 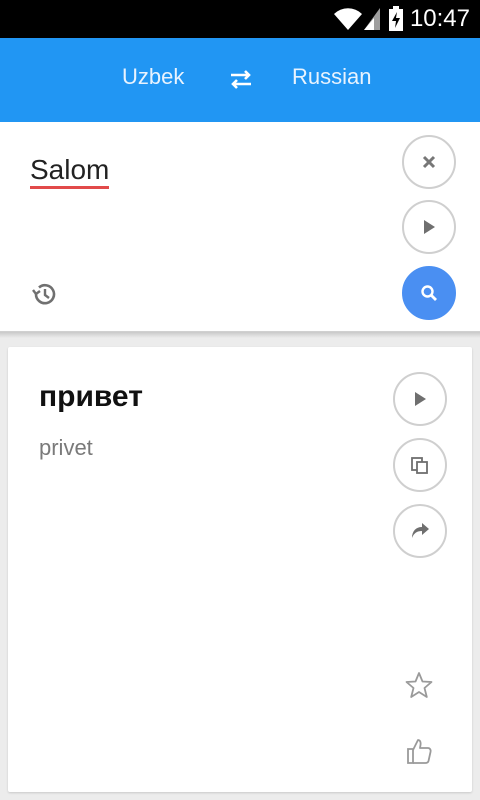 I want to click on clear-button, so click(x=429, y=162).